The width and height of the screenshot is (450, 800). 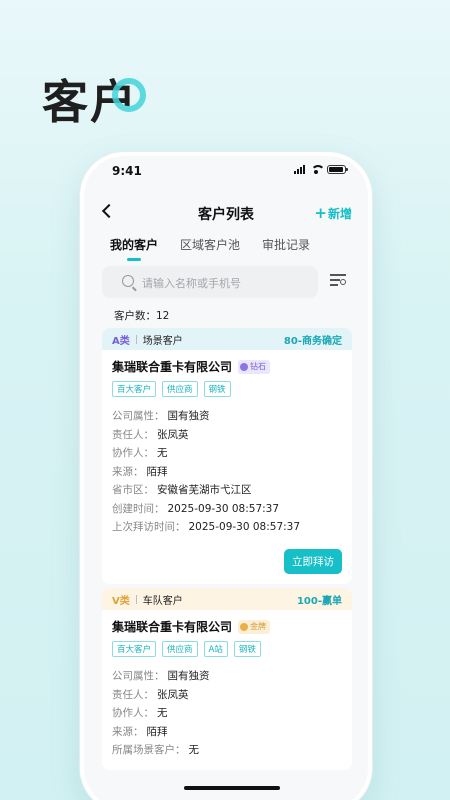 What do you see at coordinates (162, 601) in the screenshot?
I see `customer-scene: 车队客户` at bounding box center [162, 601].